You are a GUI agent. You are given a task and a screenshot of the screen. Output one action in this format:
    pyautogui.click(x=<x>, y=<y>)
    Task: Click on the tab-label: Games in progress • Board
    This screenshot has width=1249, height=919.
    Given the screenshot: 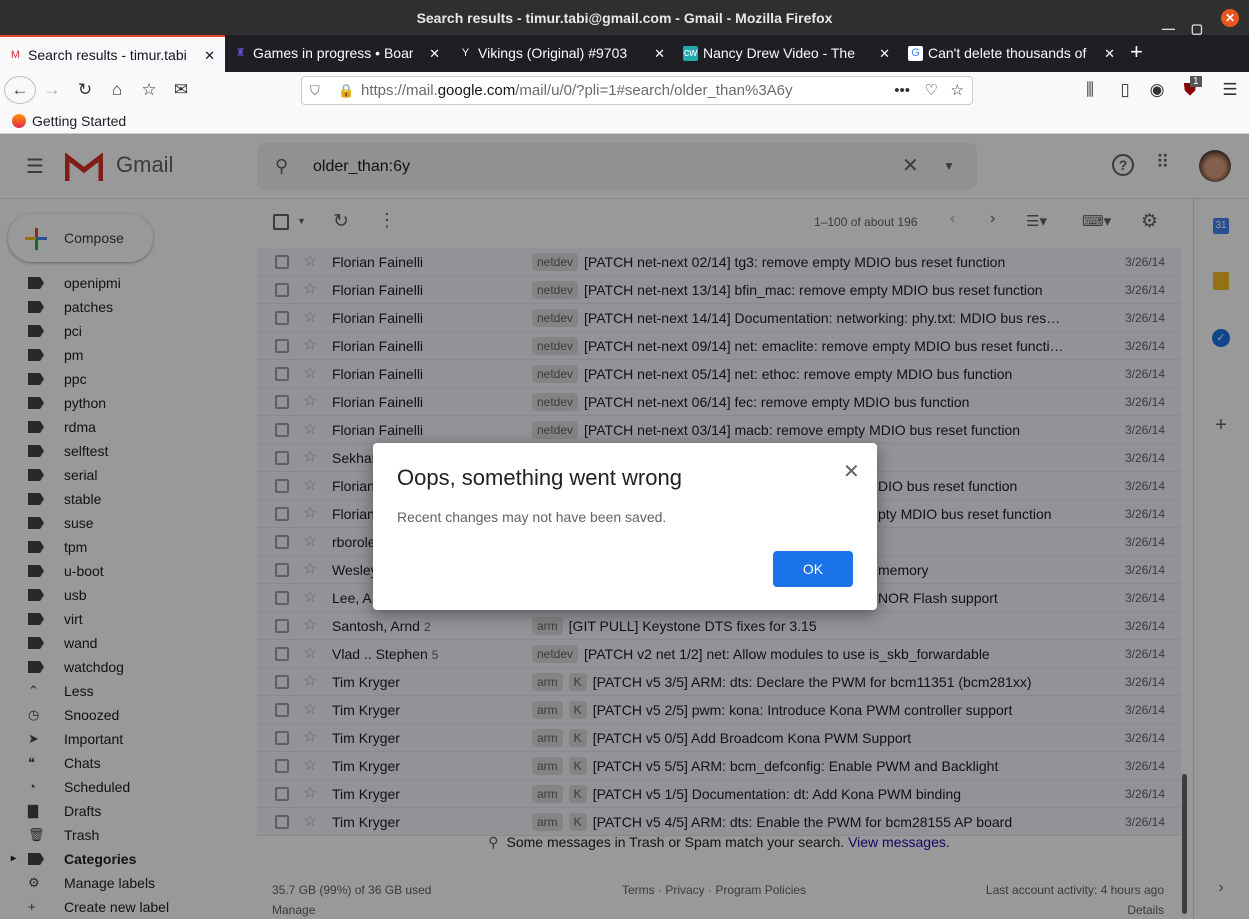 What is the action you would take?
    pyautogui.click(x=333, y=53)
    